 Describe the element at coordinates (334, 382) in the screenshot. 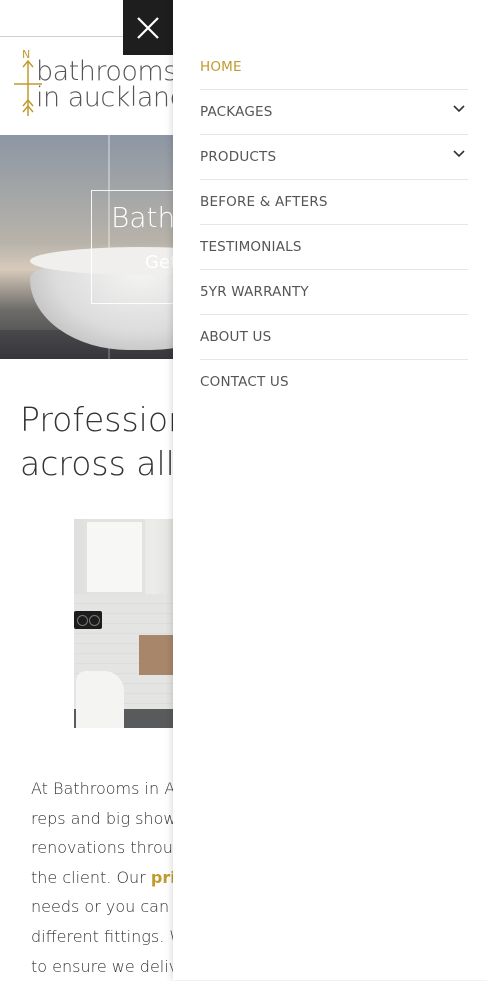

I see `menu-item-contact-us: CONTACT US` at that location.